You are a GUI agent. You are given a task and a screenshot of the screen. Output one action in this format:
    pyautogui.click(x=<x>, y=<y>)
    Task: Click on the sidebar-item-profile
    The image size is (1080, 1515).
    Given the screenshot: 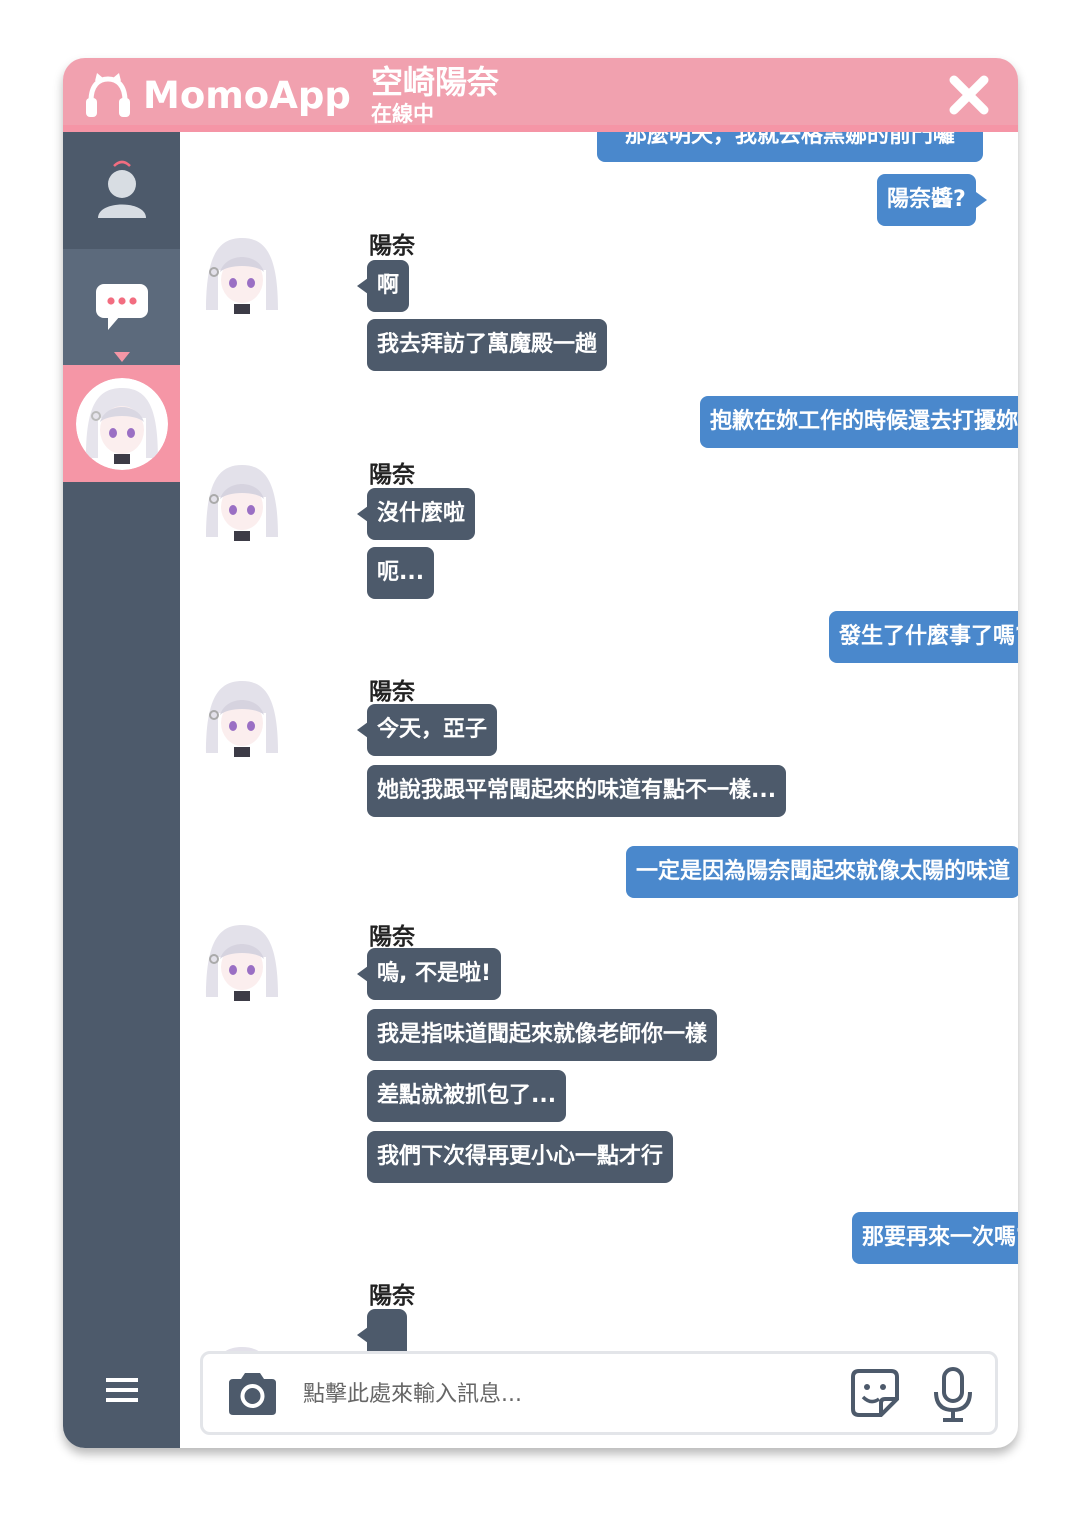 What is the action you would take?
    pyautogui.click(x=121, y=190)
    